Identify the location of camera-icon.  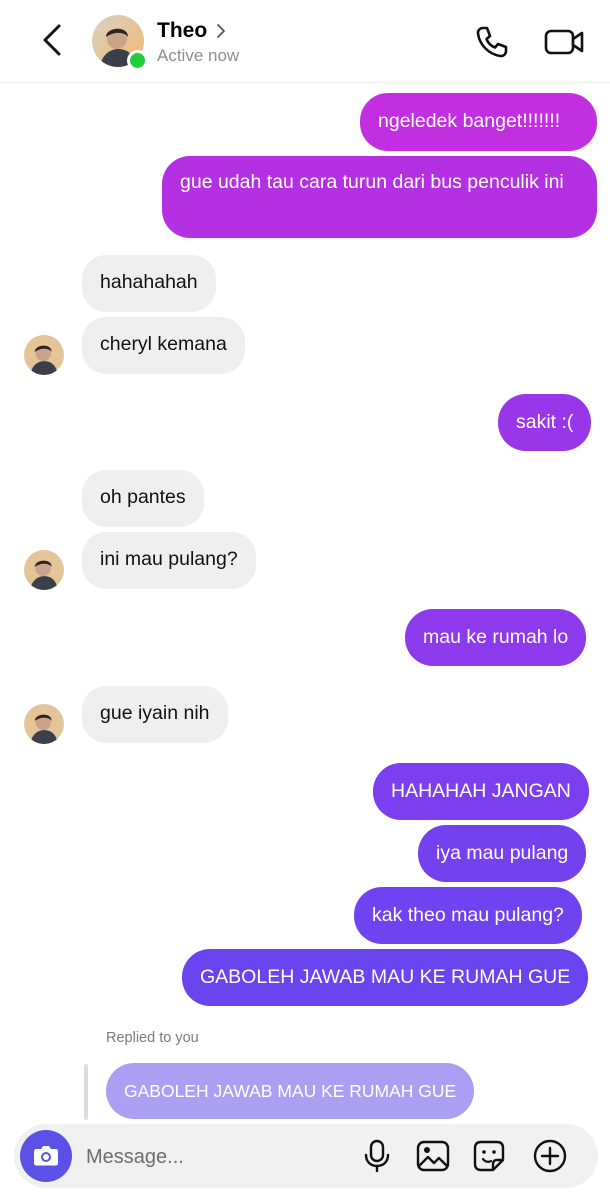
(46, 1156).